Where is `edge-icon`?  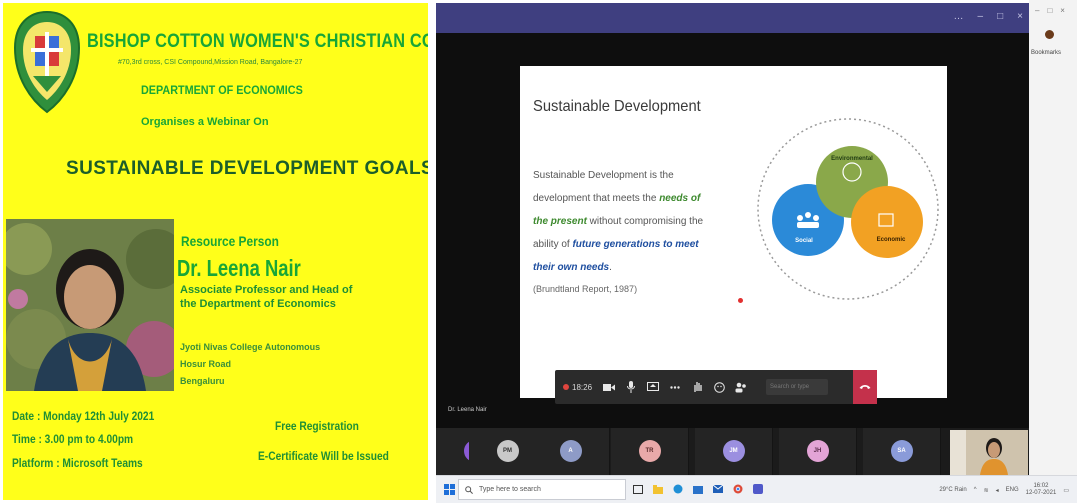
edge-icon is located at coordinates (677, 489).